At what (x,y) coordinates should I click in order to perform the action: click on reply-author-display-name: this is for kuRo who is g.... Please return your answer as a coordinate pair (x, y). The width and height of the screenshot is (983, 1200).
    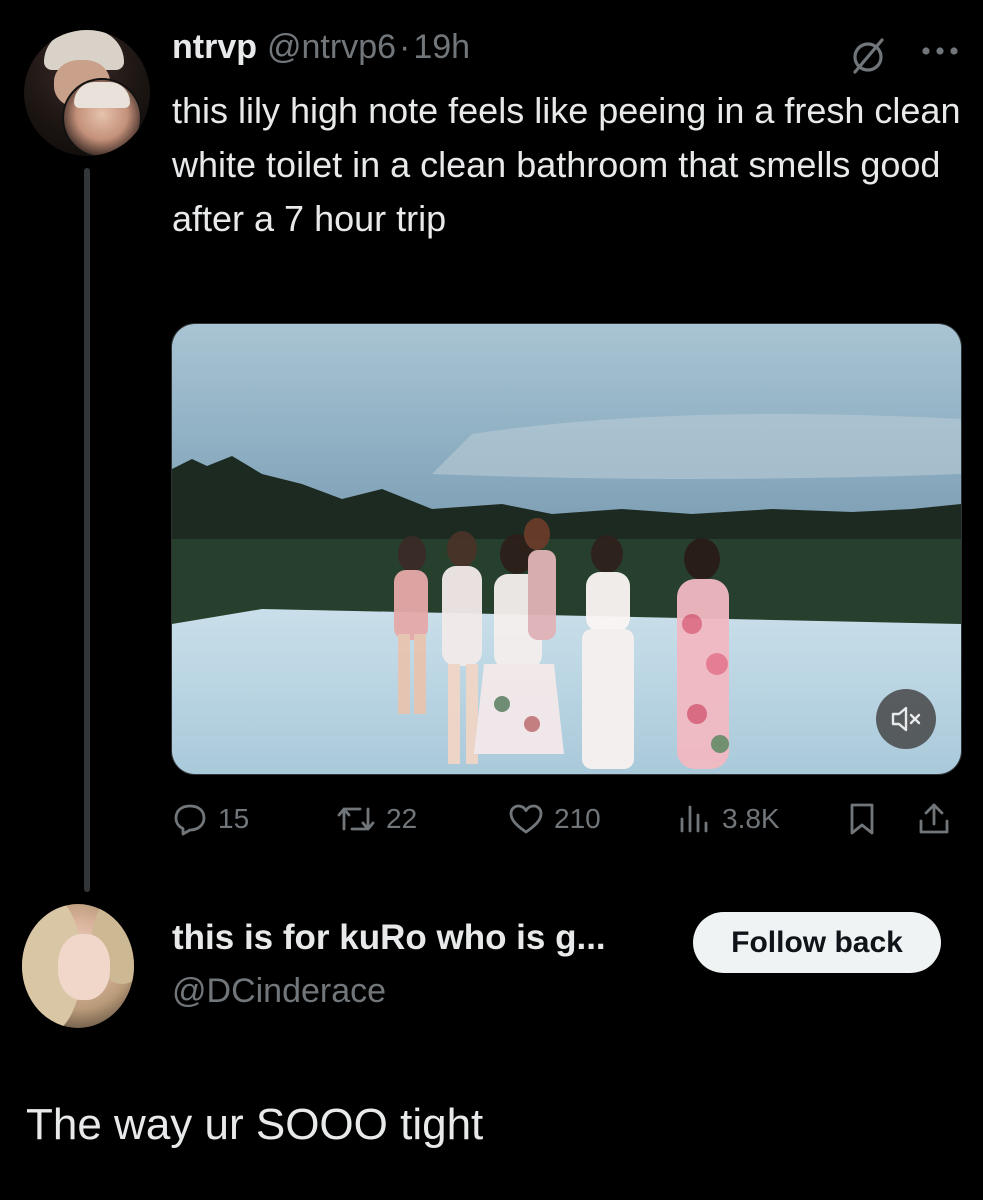
    Looking at the image, I should click on (389, 938).